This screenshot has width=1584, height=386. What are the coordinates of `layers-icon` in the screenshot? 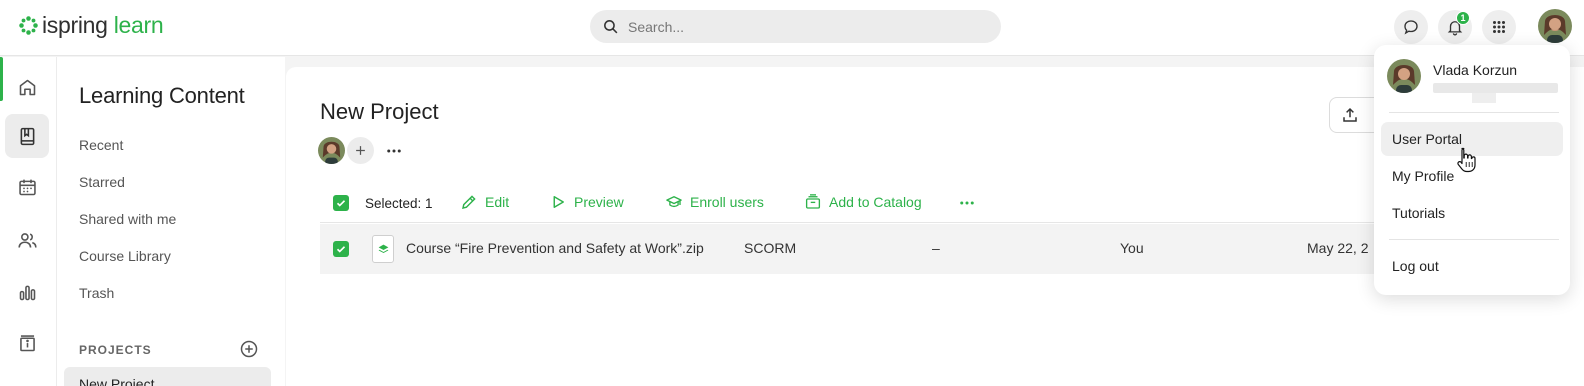 It's located at (383, 248).